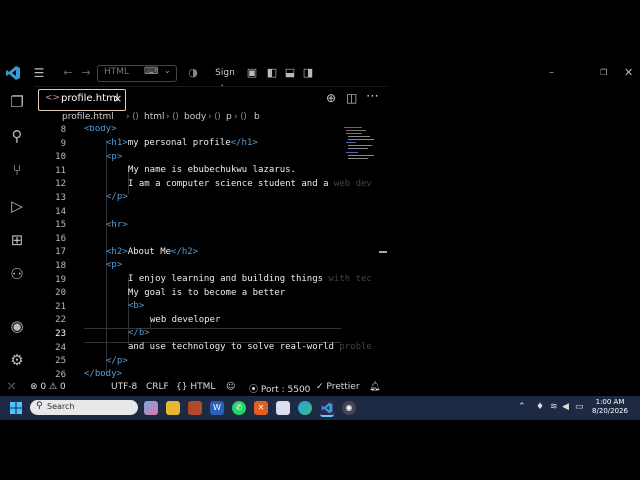 The image size is (640, 480). Describe the element at coordinates (343, 387) in the screenshot. I see `prettier-label: Prettier` at that location.